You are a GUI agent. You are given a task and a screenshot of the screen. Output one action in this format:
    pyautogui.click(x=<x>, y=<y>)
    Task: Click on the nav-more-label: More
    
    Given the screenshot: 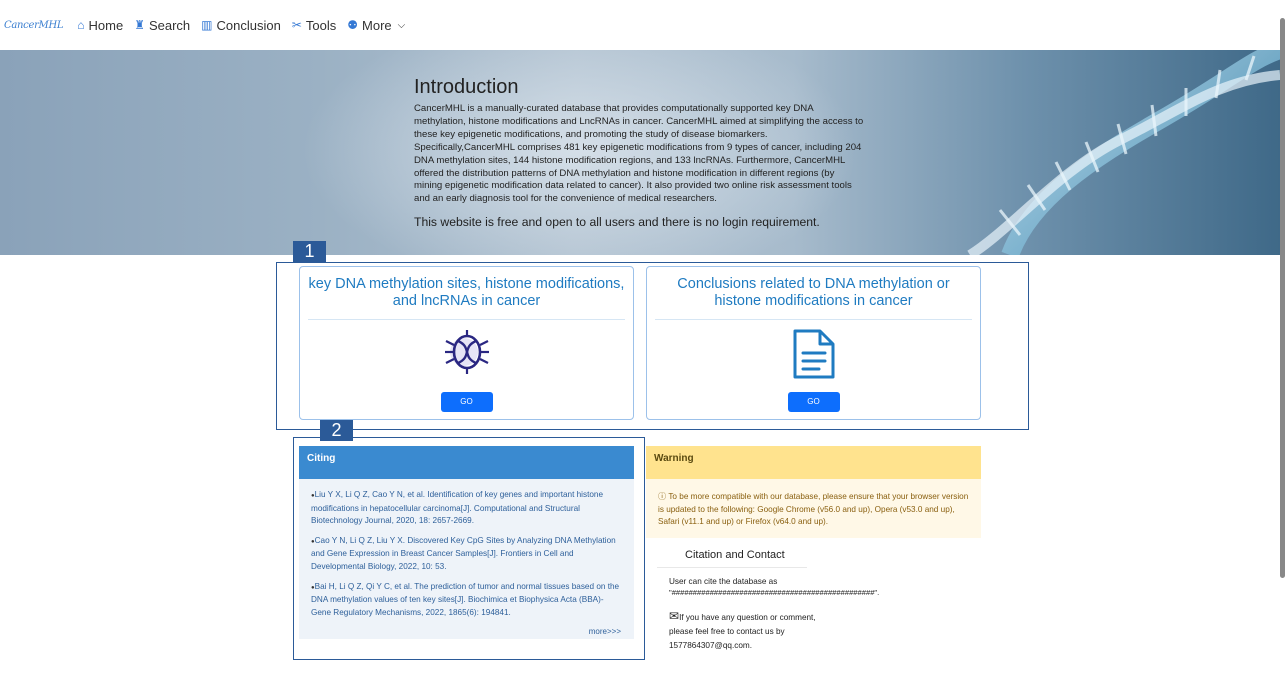 What is the action you would take?
    pyautogui.click(x=377, y=25)
    